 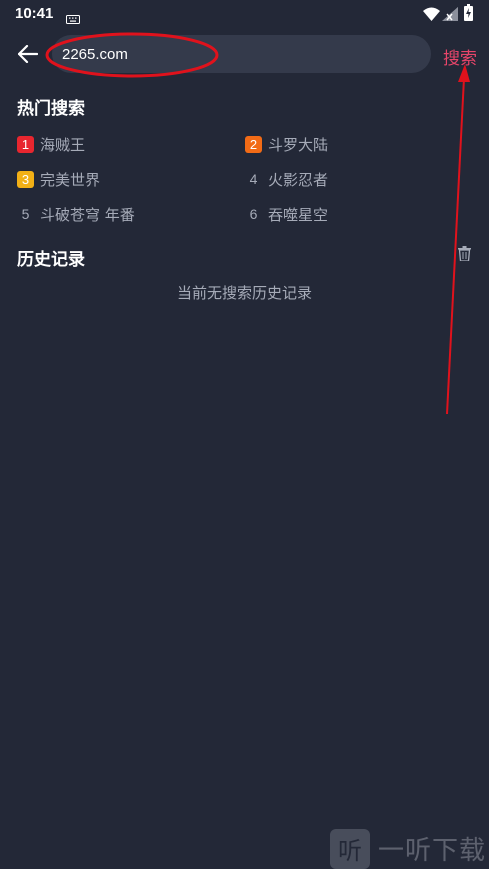 What do you see at coordinates (458, 239) in the screenshot?
I see `annotation-arrow` at bounding box center [458, 239].